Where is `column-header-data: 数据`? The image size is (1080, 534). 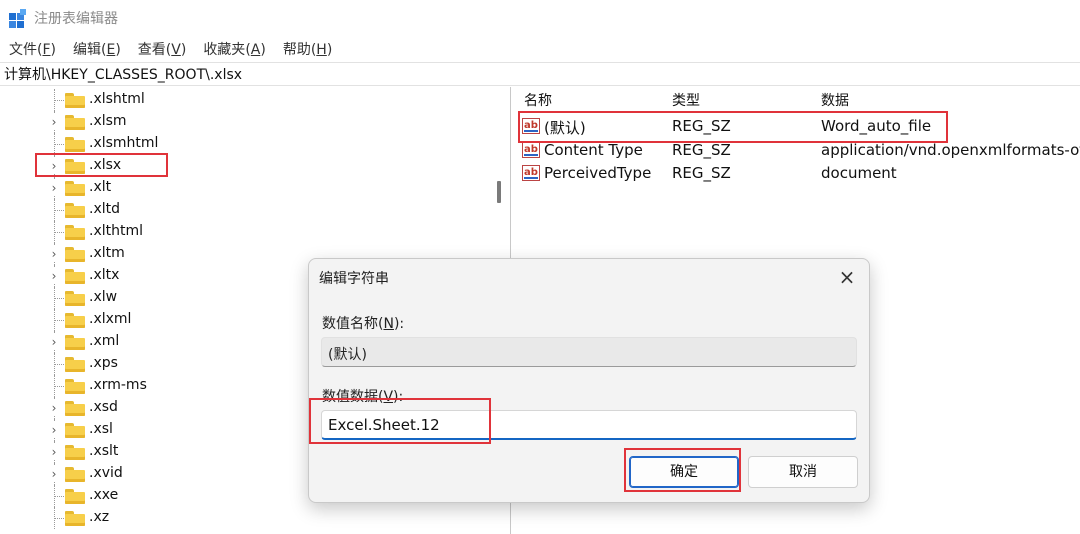 column-header-data: 数据 is located at coordinates (835, 100).